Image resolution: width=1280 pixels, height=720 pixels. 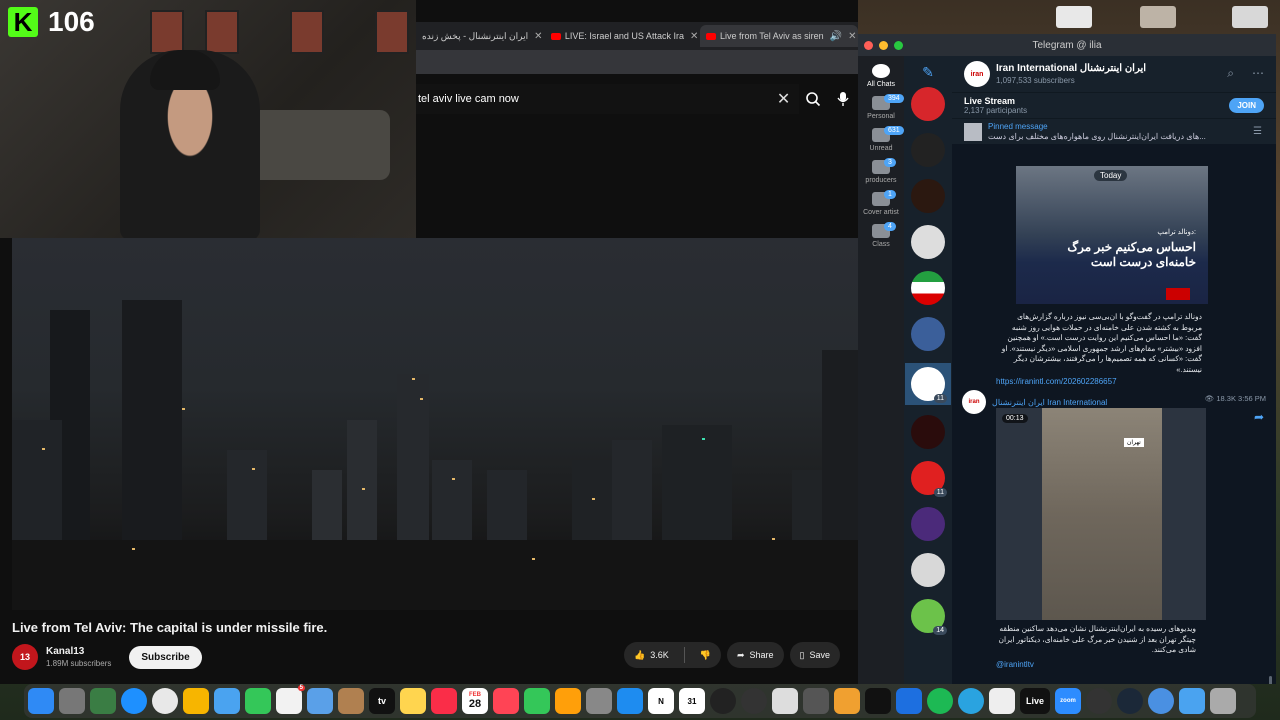 I want to click on numbers-icon, so click(x=537, y=701).